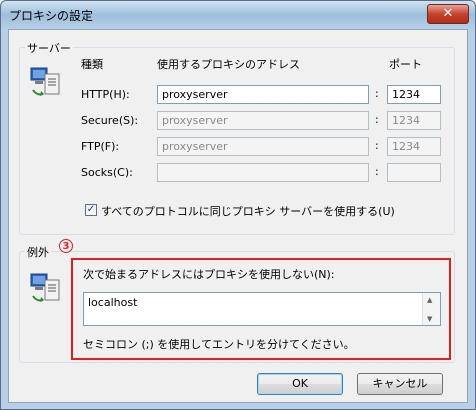 The image size is (476, 410). Describe the element at coordinates (300, 384) in the screenshot. I see `ok-button: OK` at that location.